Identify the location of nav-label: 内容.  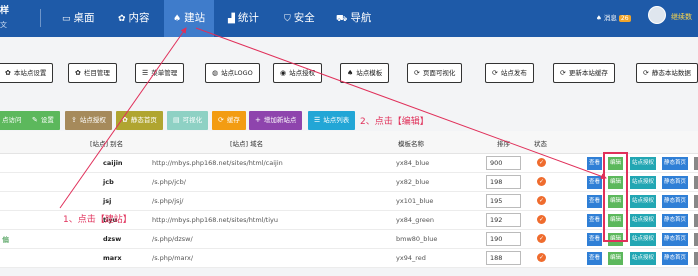
(139, 18).